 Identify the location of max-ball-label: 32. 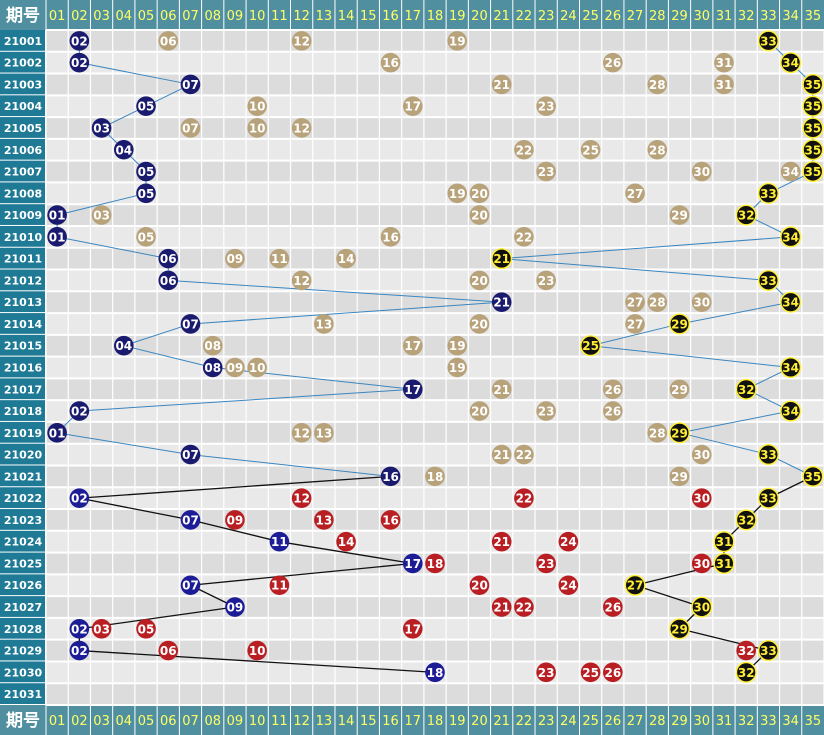
(746, 390).